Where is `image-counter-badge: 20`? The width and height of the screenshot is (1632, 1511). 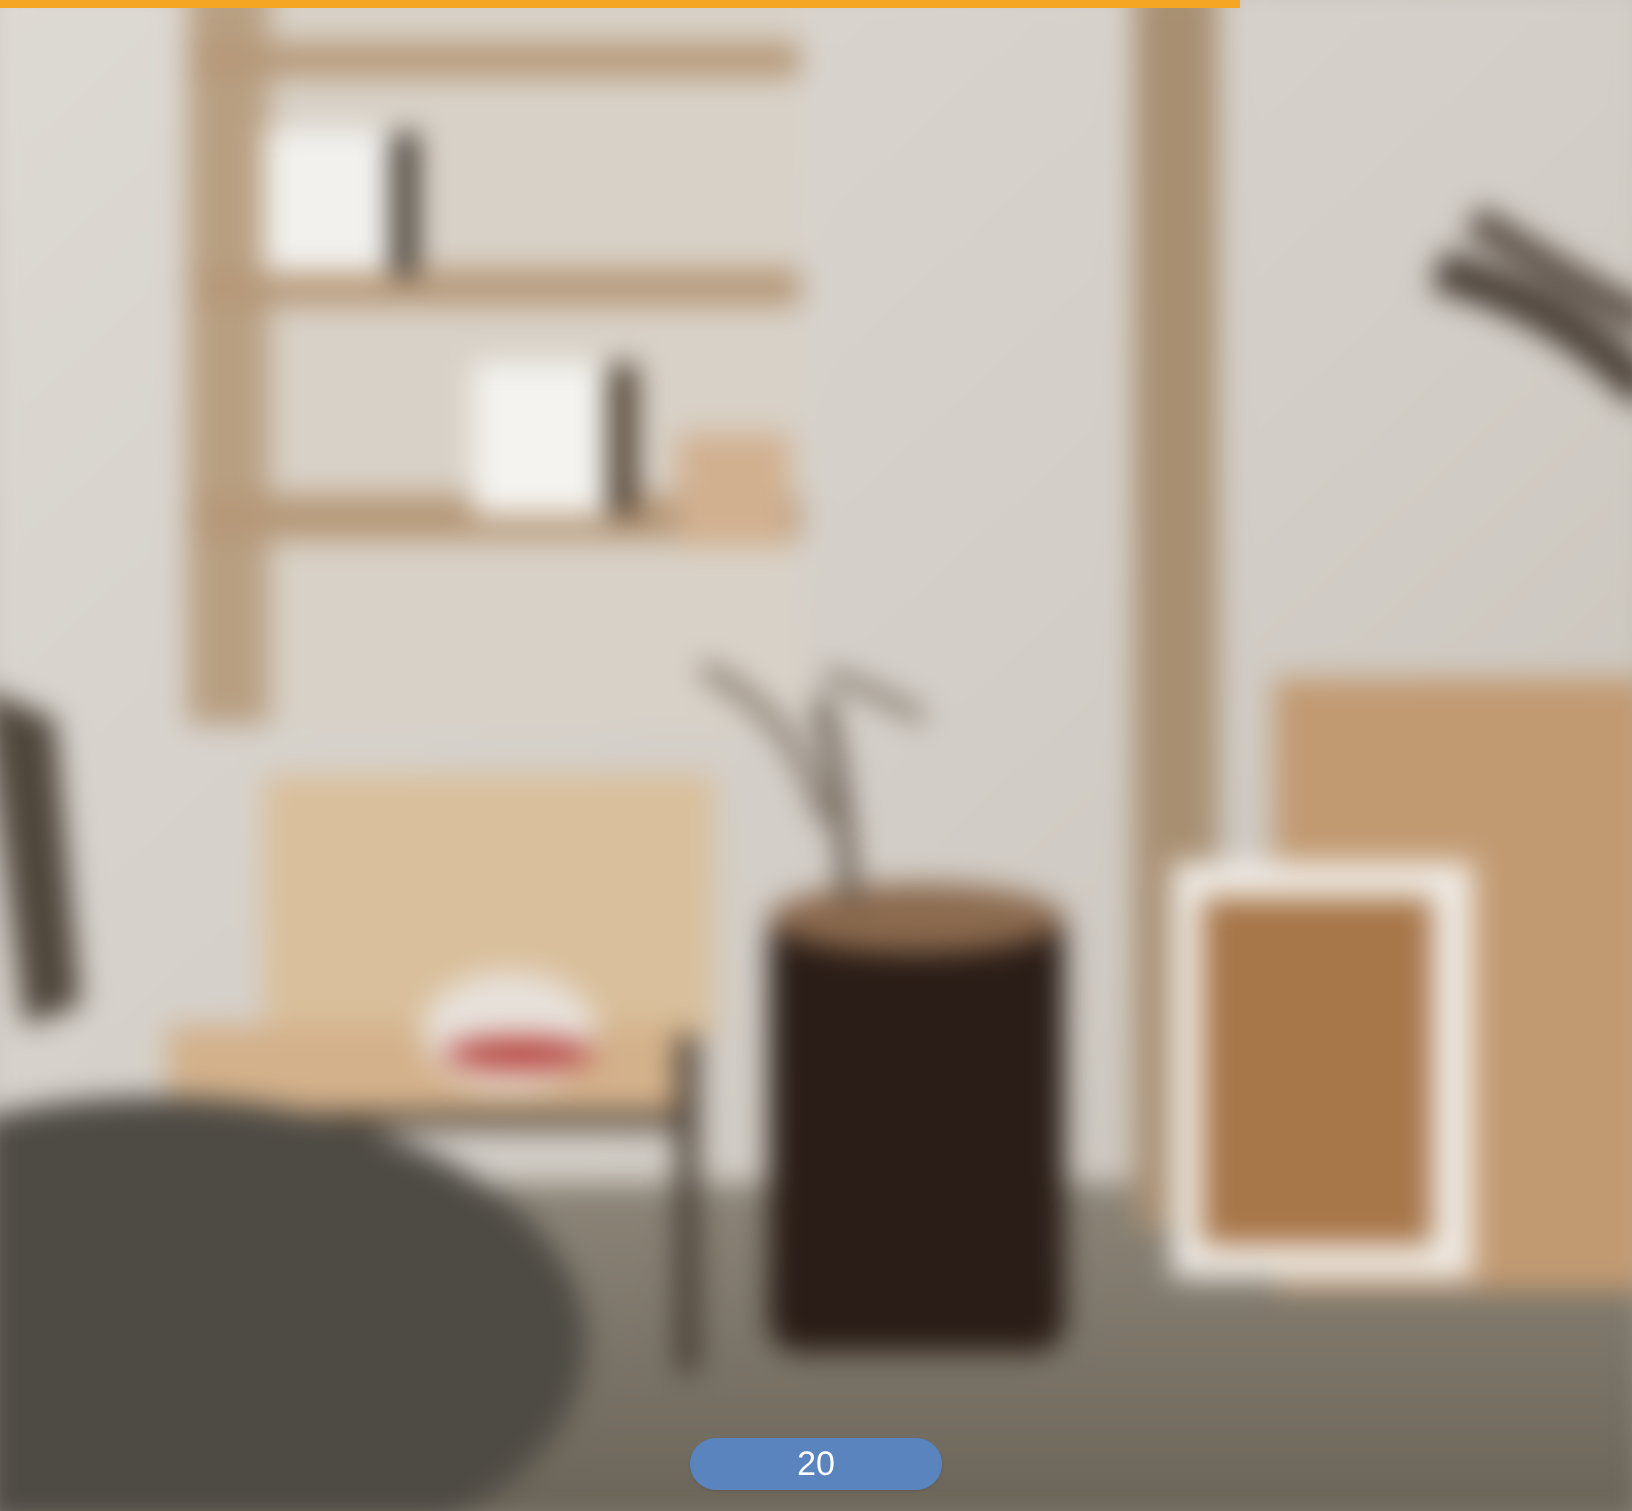
image-counter-badge: 20 is located at coordinates (816, 1464).